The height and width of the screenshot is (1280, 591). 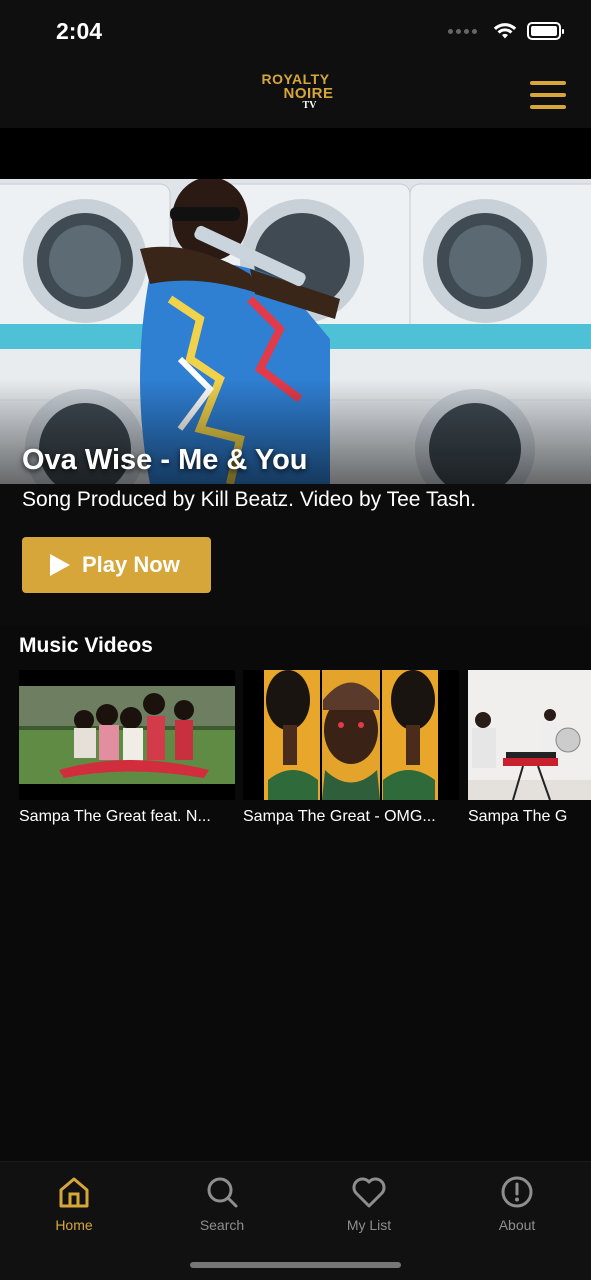 What do you see at coordinates (518, 816) in the screenshot?
I see `video-caption: Sampa The G` at bounding box center [518, 816].